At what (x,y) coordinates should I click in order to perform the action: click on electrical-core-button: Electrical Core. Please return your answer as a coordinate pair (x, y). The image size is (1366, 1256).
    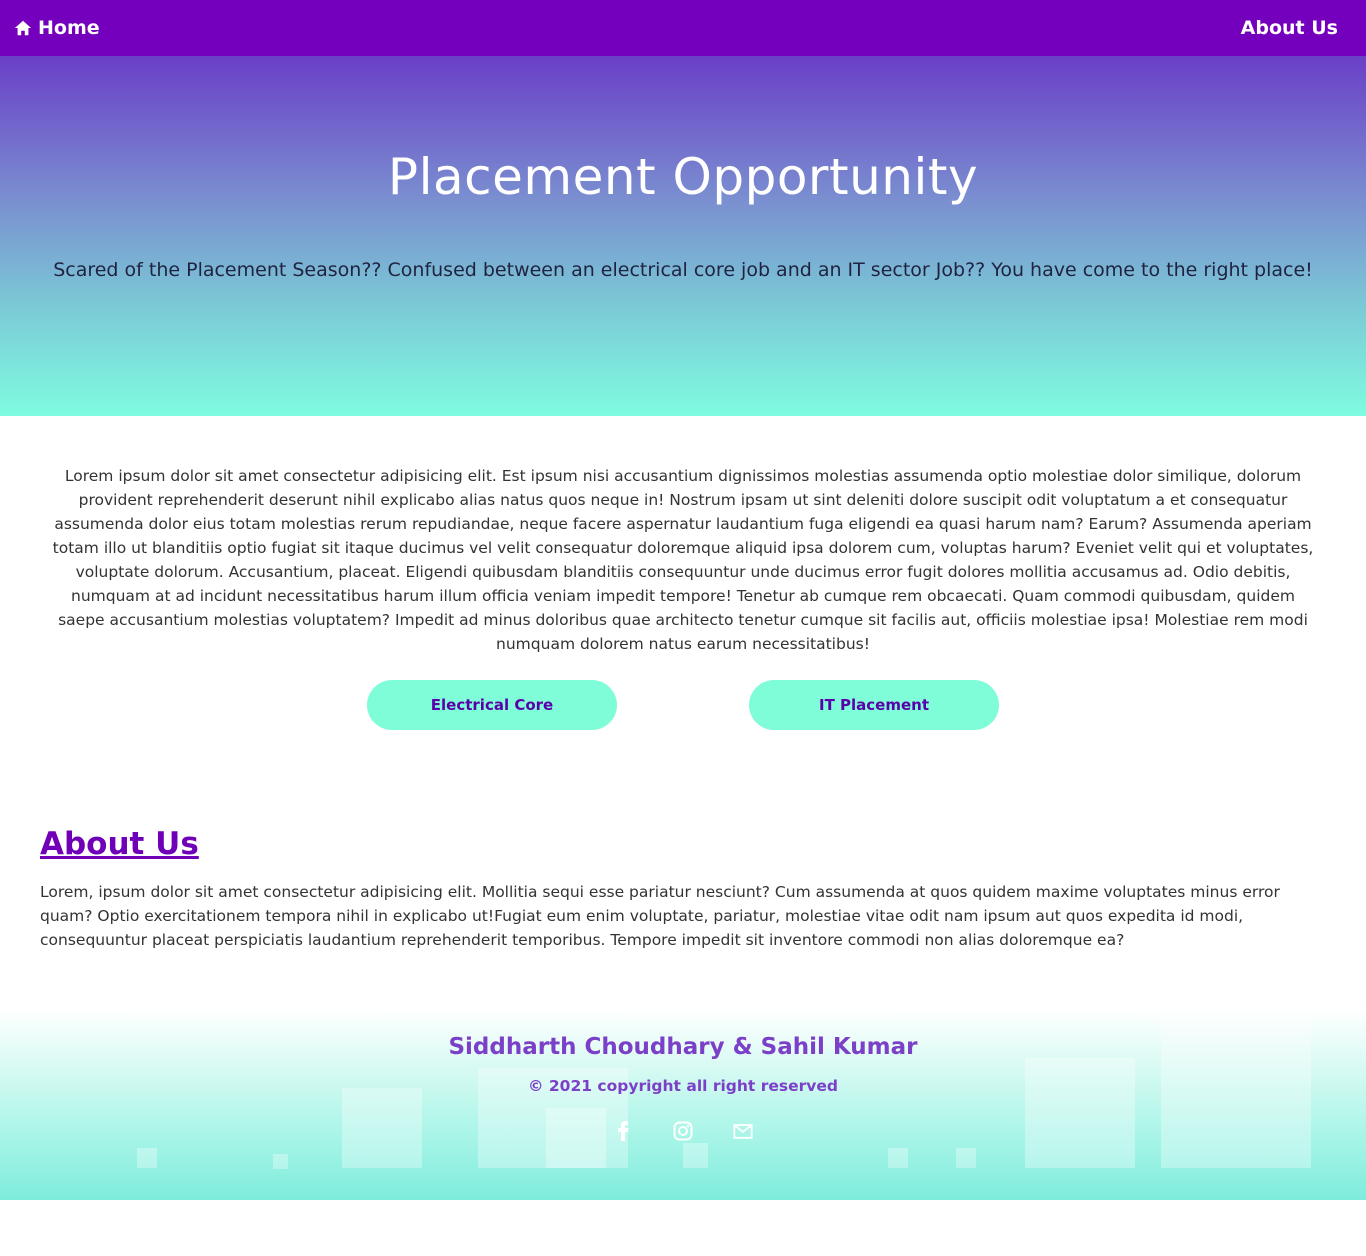
    Looking at the image, I should click on (492, 705).